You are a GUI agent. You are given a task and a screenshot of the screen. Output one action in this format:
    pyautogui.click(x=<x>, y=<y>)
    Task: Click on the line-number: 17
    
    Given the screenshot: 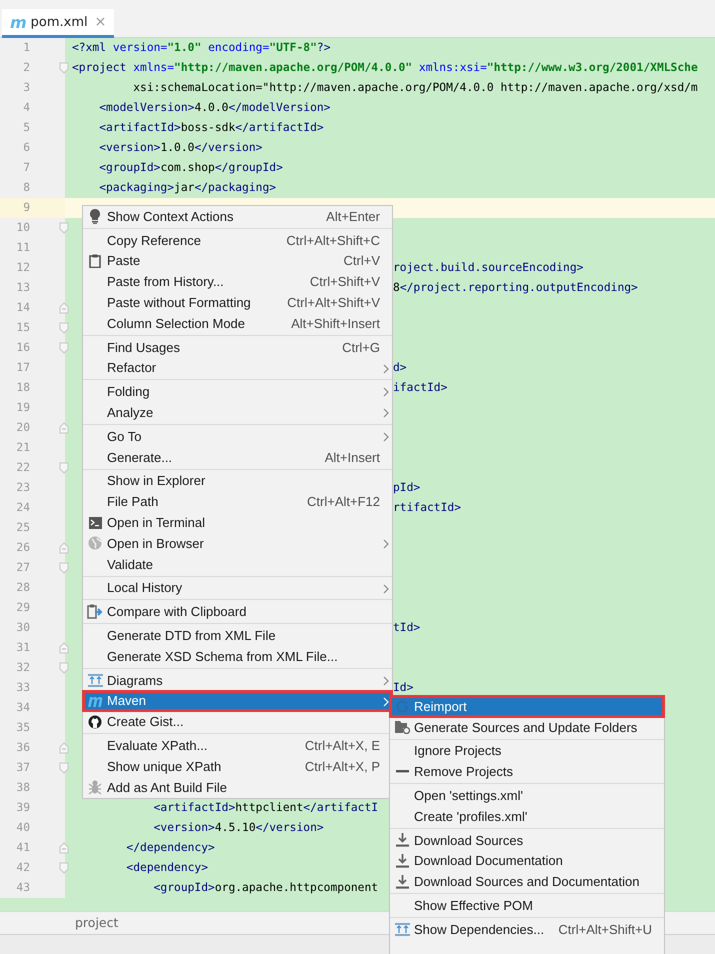 What is the action you would take?
    pyautogui.click(x=22, y=367)
    